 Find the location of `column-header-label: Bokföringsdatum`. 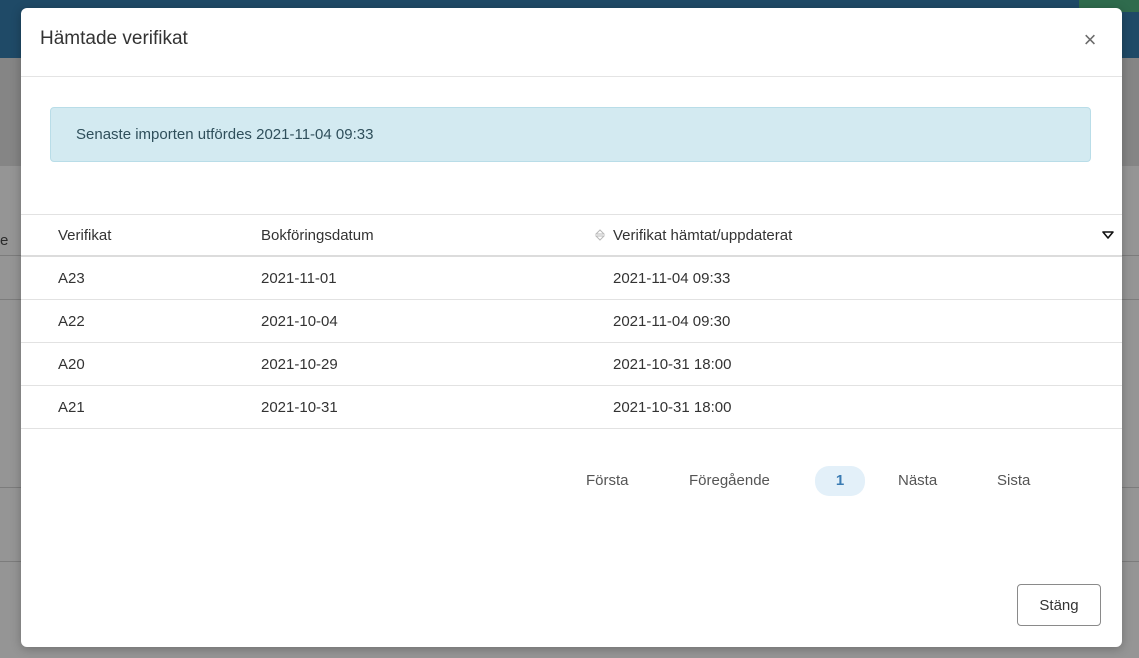

column-header-label: Bokföringsdatum is located at coordinates (317, 235).